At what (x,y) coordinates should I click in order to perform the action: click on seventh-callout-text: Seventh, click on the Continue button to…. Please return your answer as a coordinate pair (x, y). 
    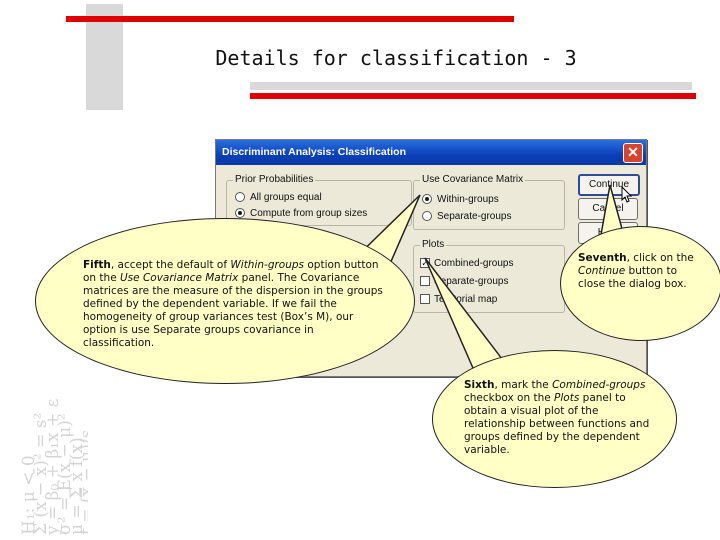
    Looking at the image, I should click on (642, 271).